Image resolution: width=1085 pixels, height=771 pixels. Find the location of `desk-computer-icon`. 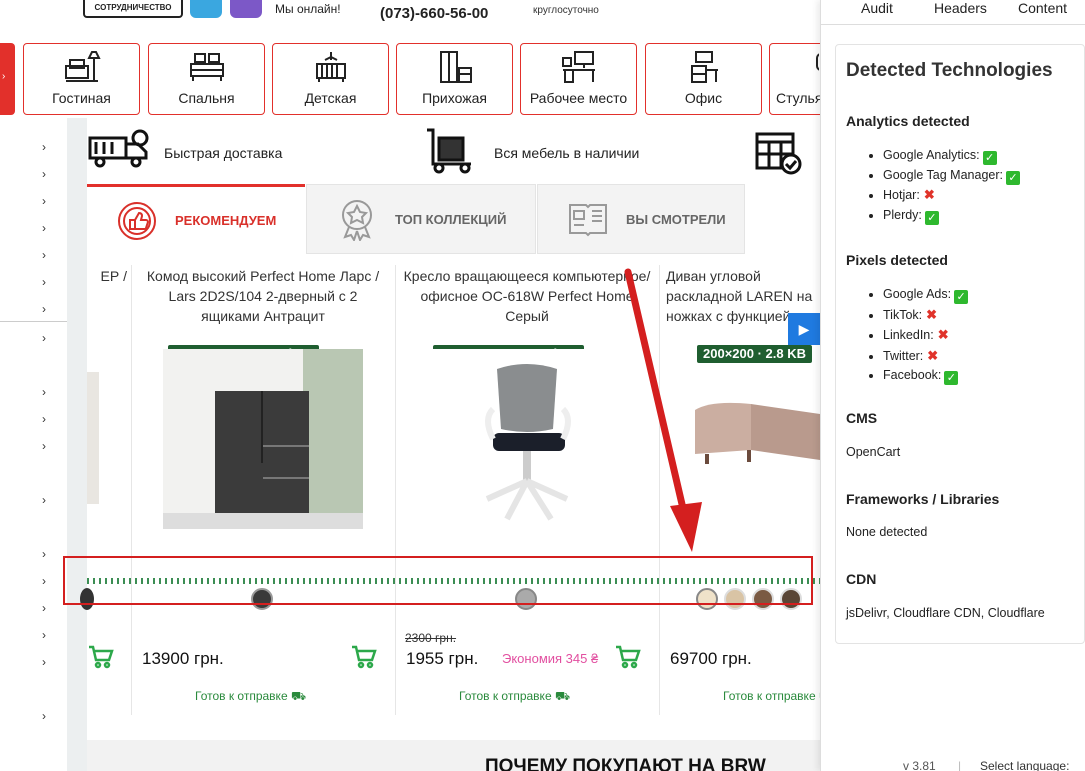

desk-computer-icon is located at coordinates (578, 66).